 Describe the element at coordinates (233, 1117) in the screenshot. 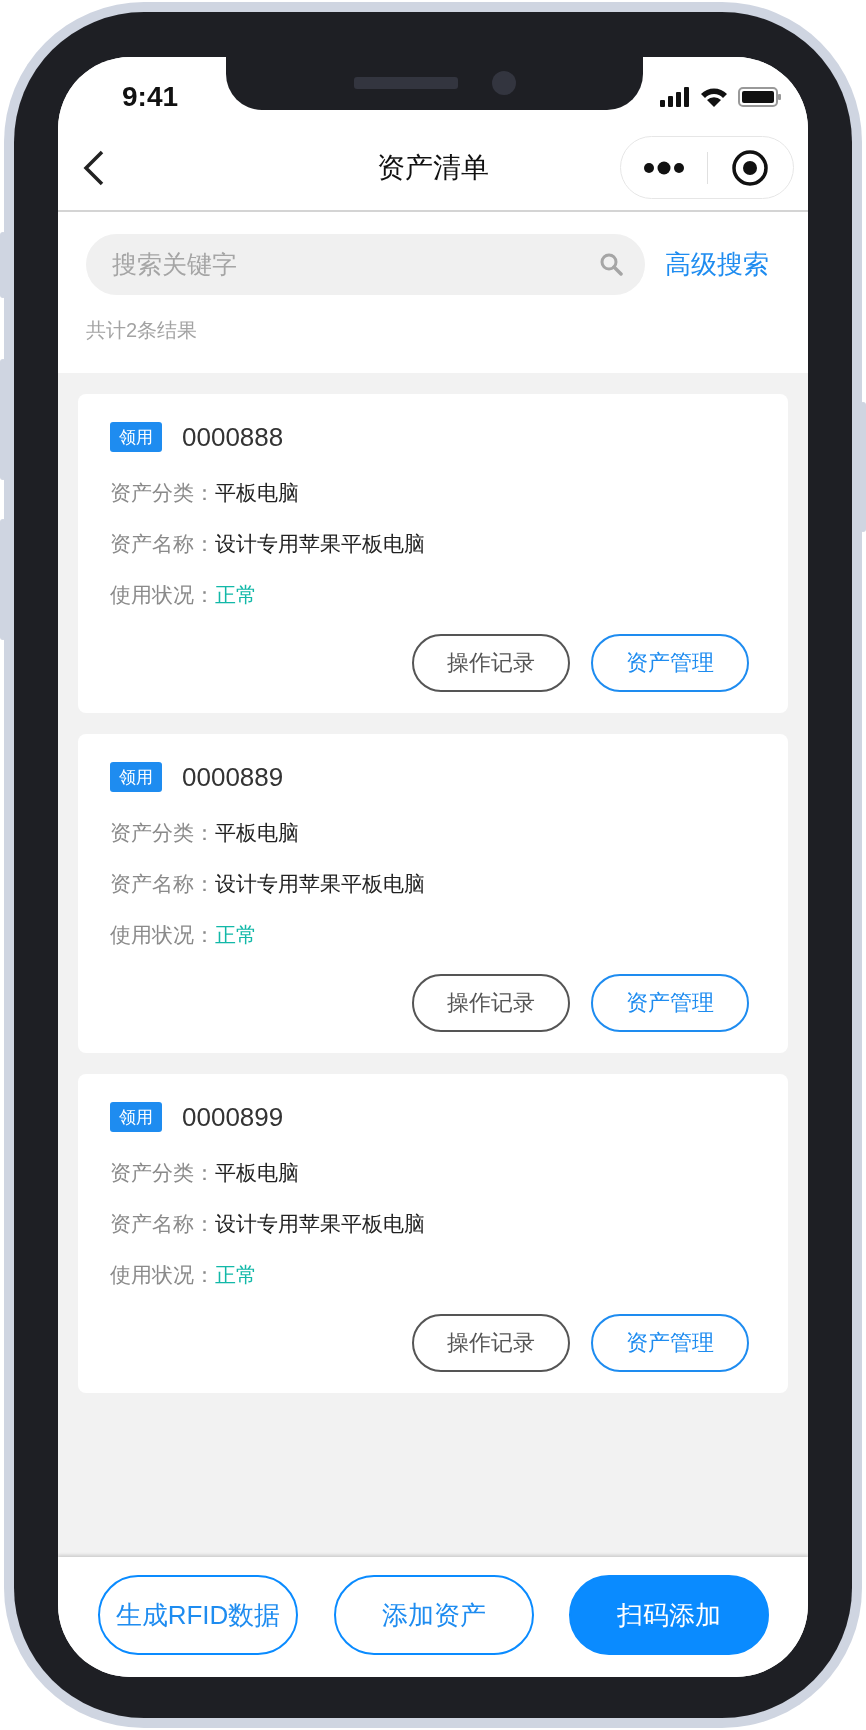

I see `asset-number: 0000899` at that location.